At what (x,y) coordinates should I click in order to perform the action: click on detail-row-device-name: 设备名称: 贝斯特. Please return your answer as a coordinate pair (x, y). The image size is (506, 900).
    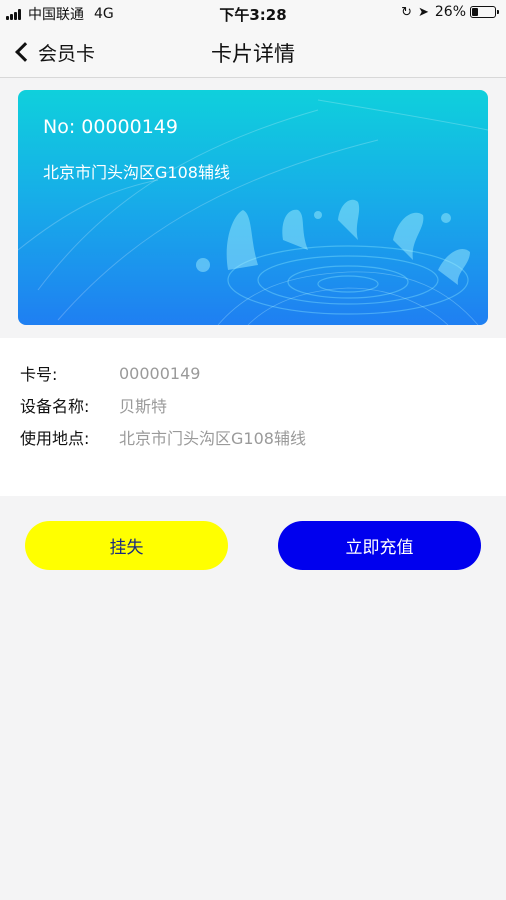
    Looking at the image, I should click on (93, 405).